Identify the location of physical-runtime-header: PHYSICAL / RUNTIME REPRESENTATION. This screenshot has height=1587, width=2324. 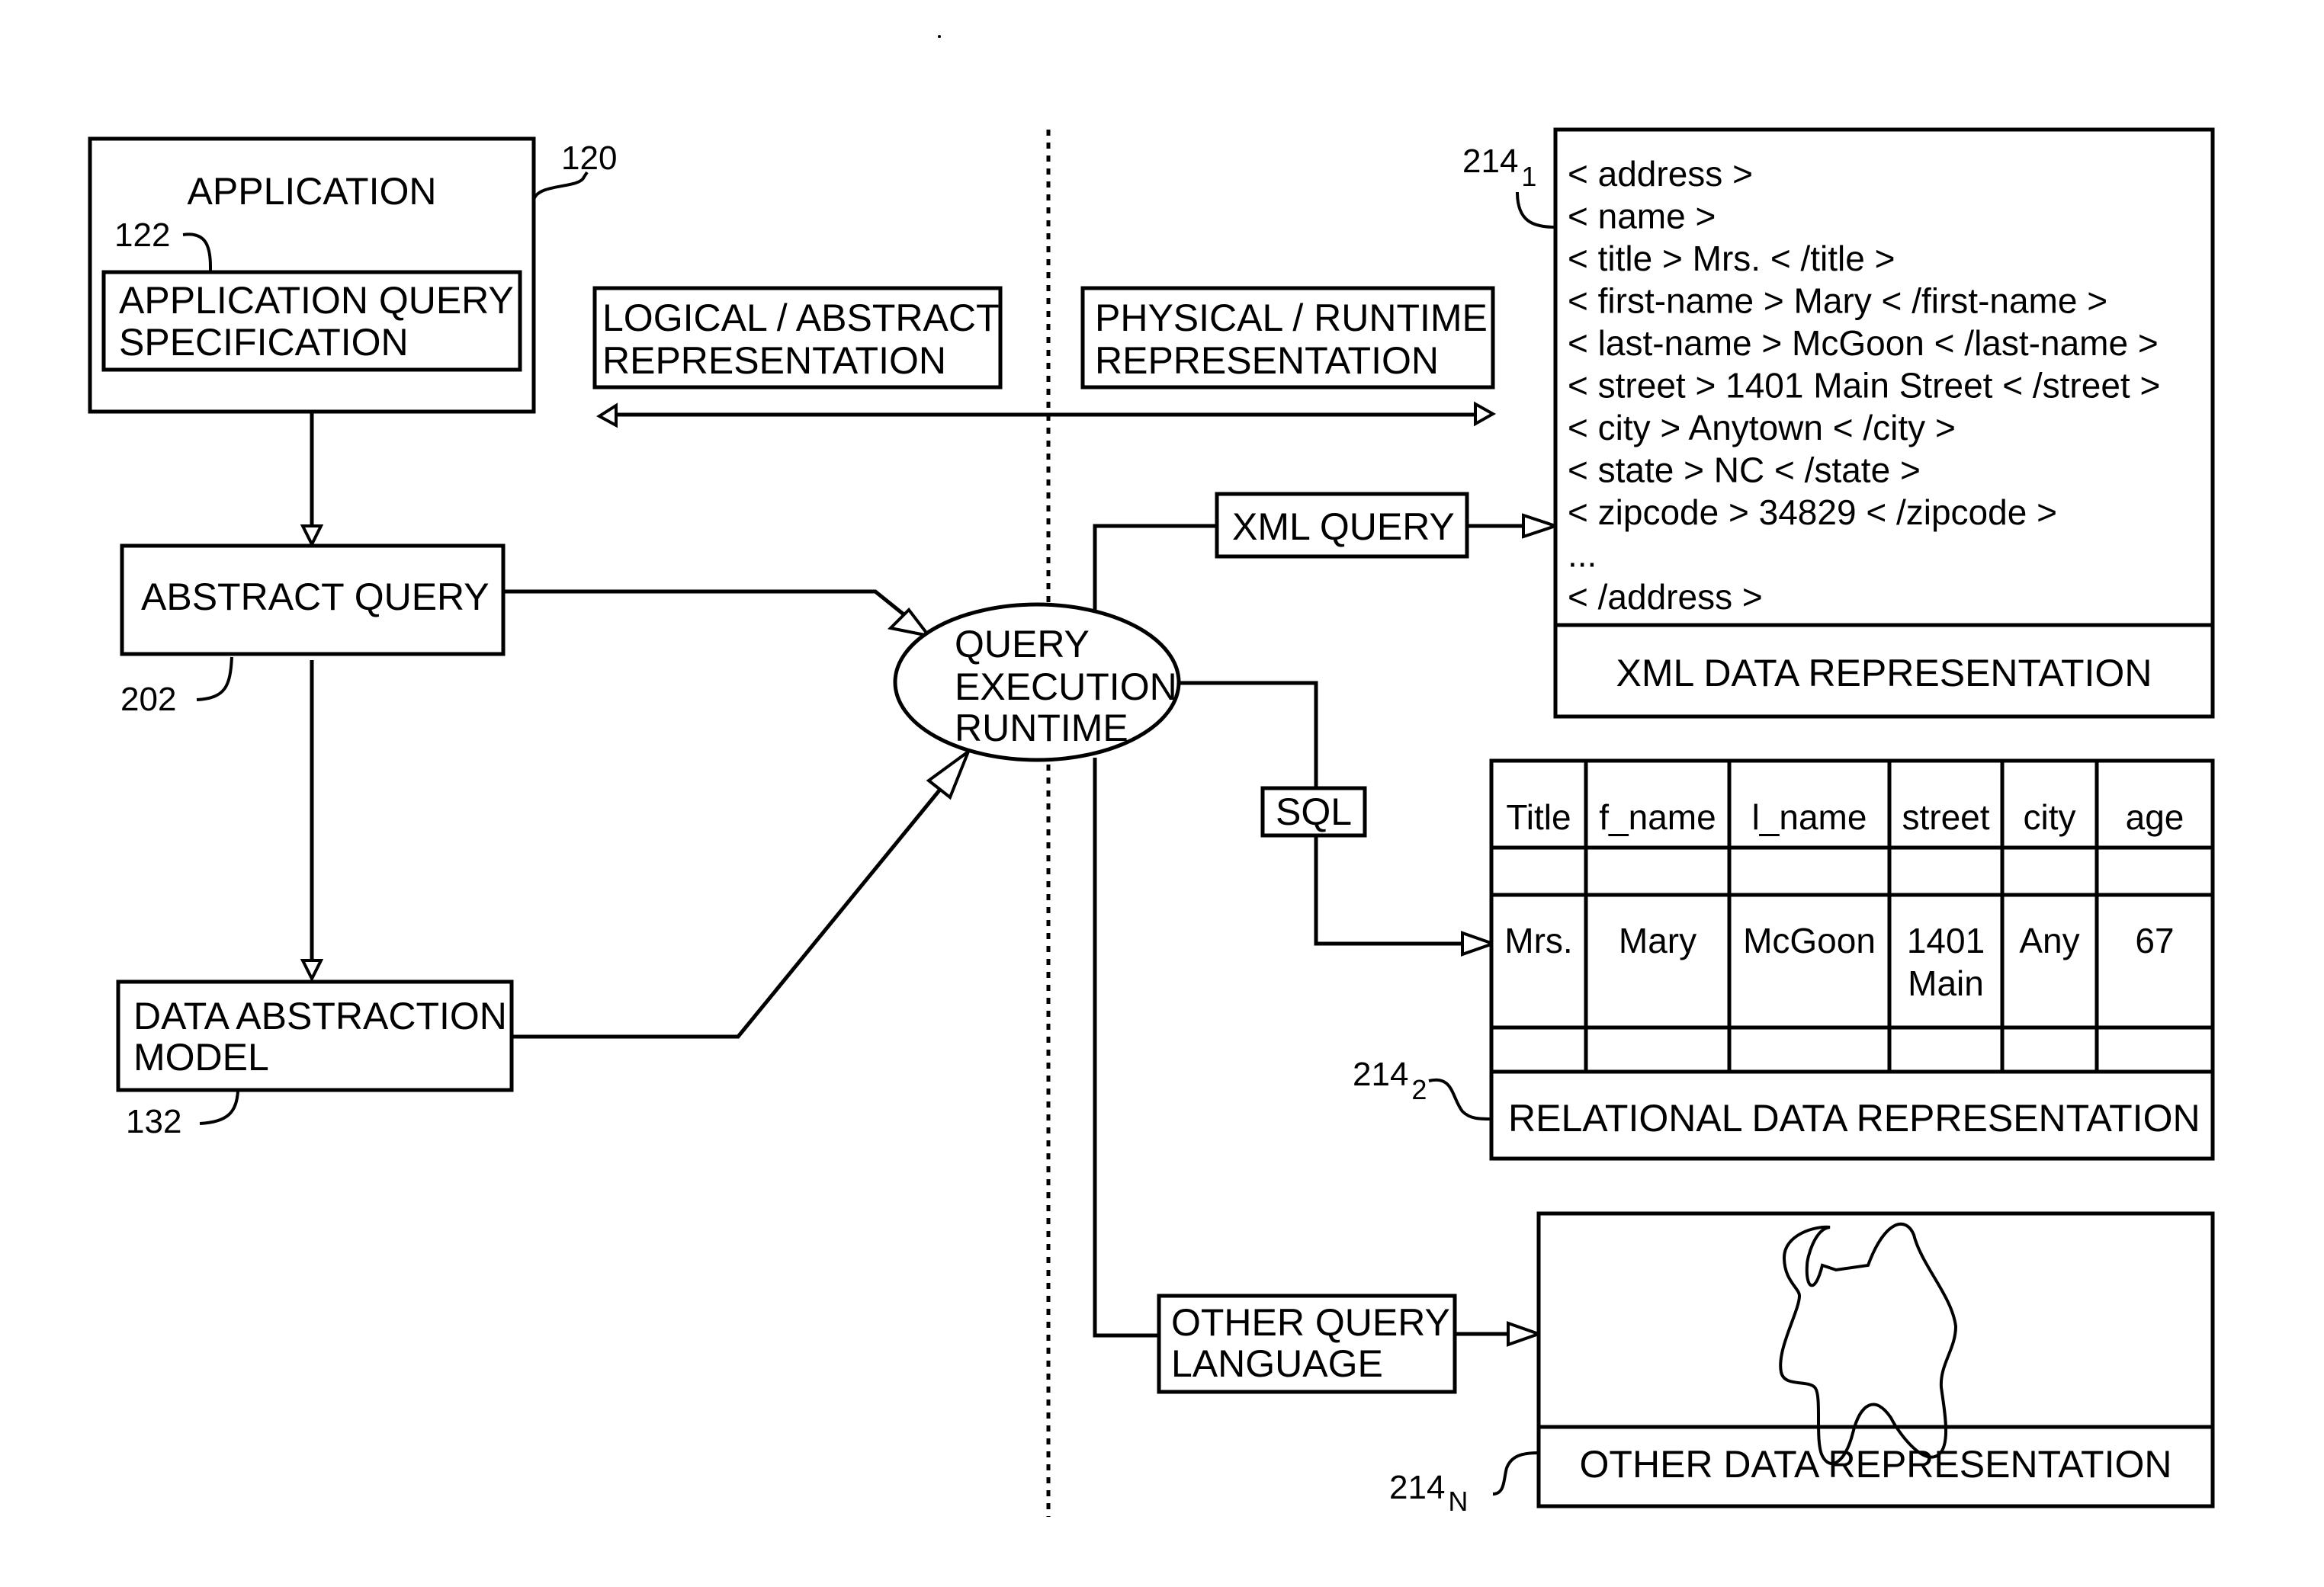
(1287, 338).